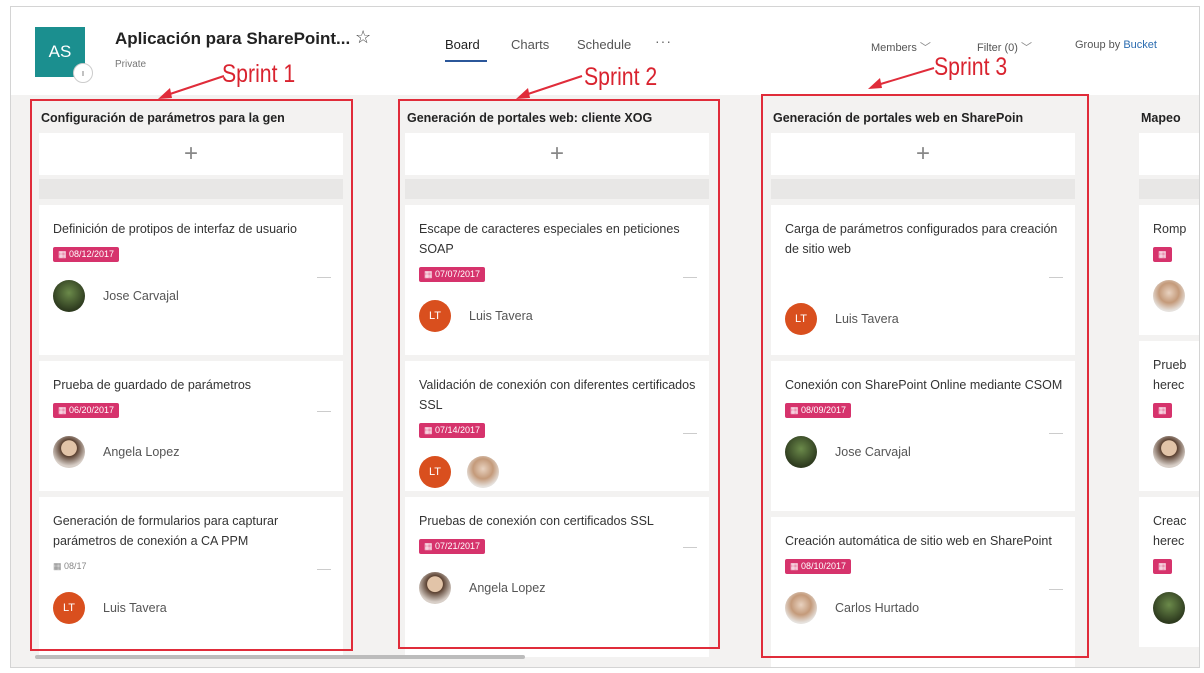 The image size is (1204, 673). I want to click on task-title: Creac, so click(1170, 521).